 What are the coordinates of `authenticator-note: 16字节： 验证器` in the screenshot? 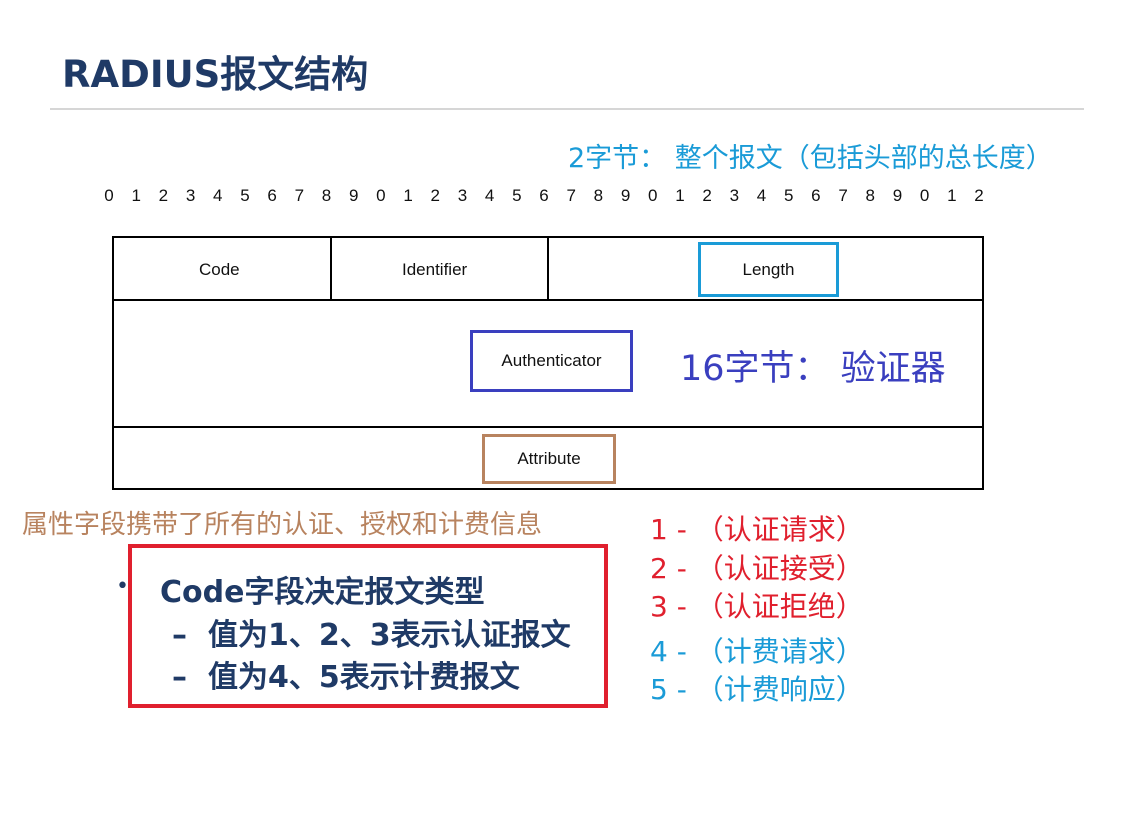 It's located at (813, 369).